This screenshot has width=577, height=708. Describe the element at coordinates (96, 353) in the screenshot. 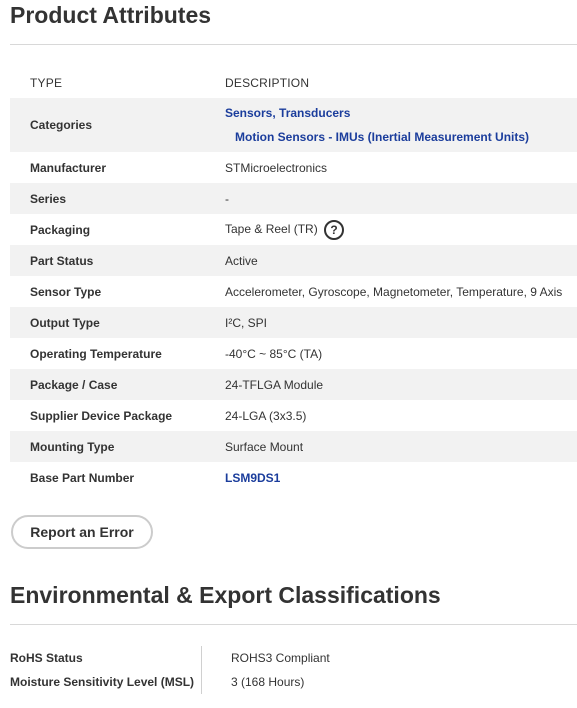

I see `row-label: Operating Temperature` at that location.